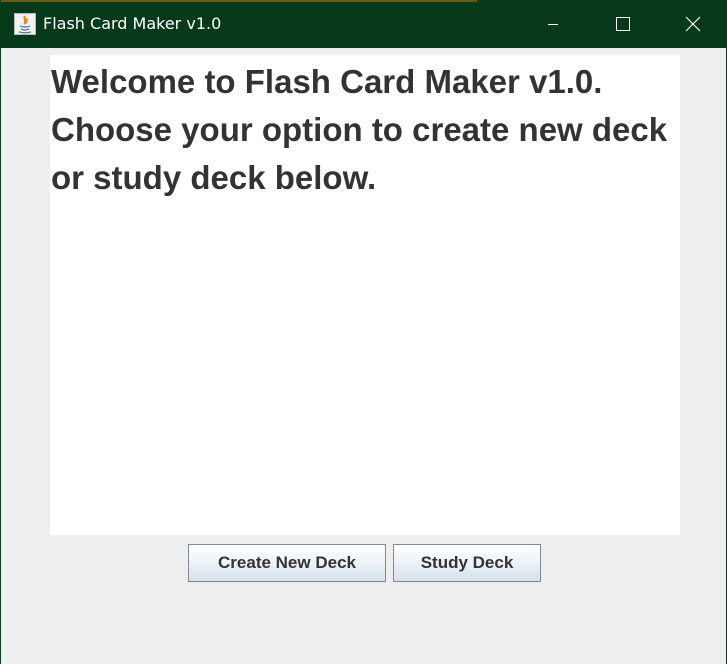  I want to click on desktop-edge-strip, so click(239, 1).